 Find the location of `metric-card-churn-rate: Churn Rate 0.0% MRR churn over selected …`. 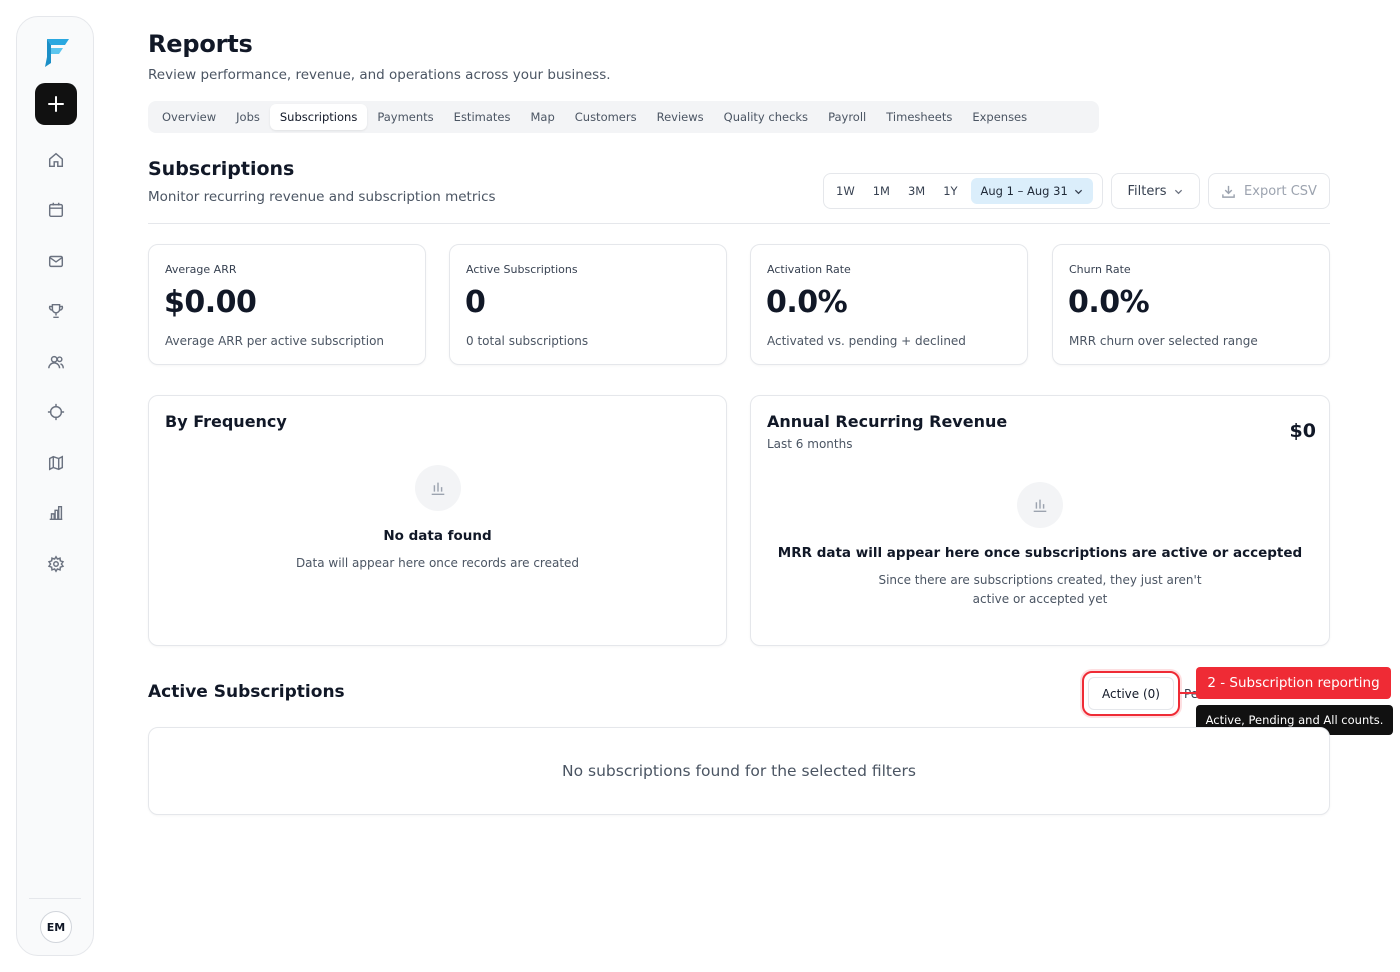

metric-card-churn-rate: Churn Rate 0.0% MRR churn over selected … is located at coordinates (1191, 304).